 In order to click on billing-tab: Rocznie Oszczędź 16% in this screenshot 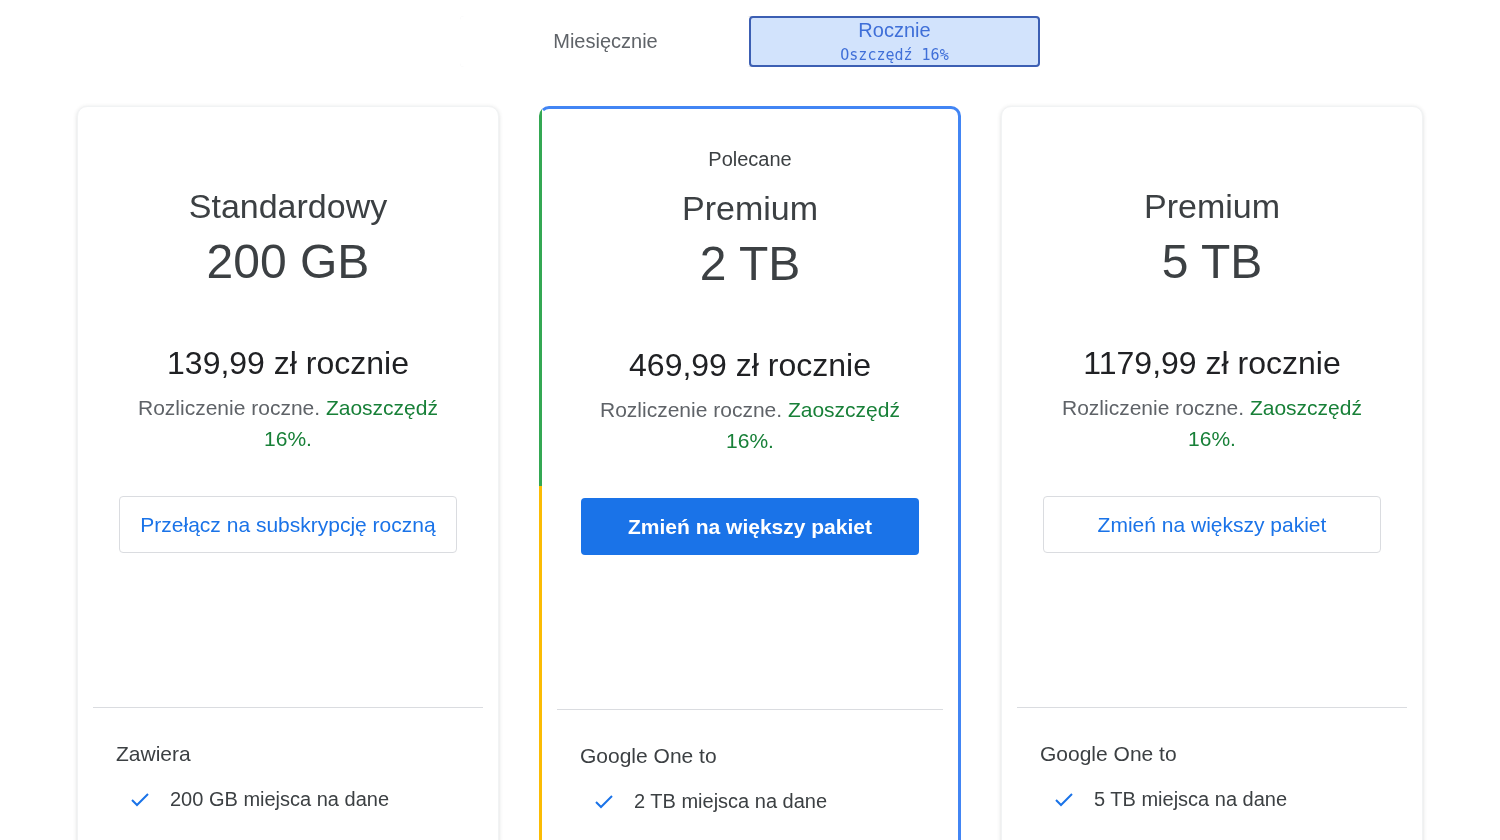, I will do `click(894, 41)`.